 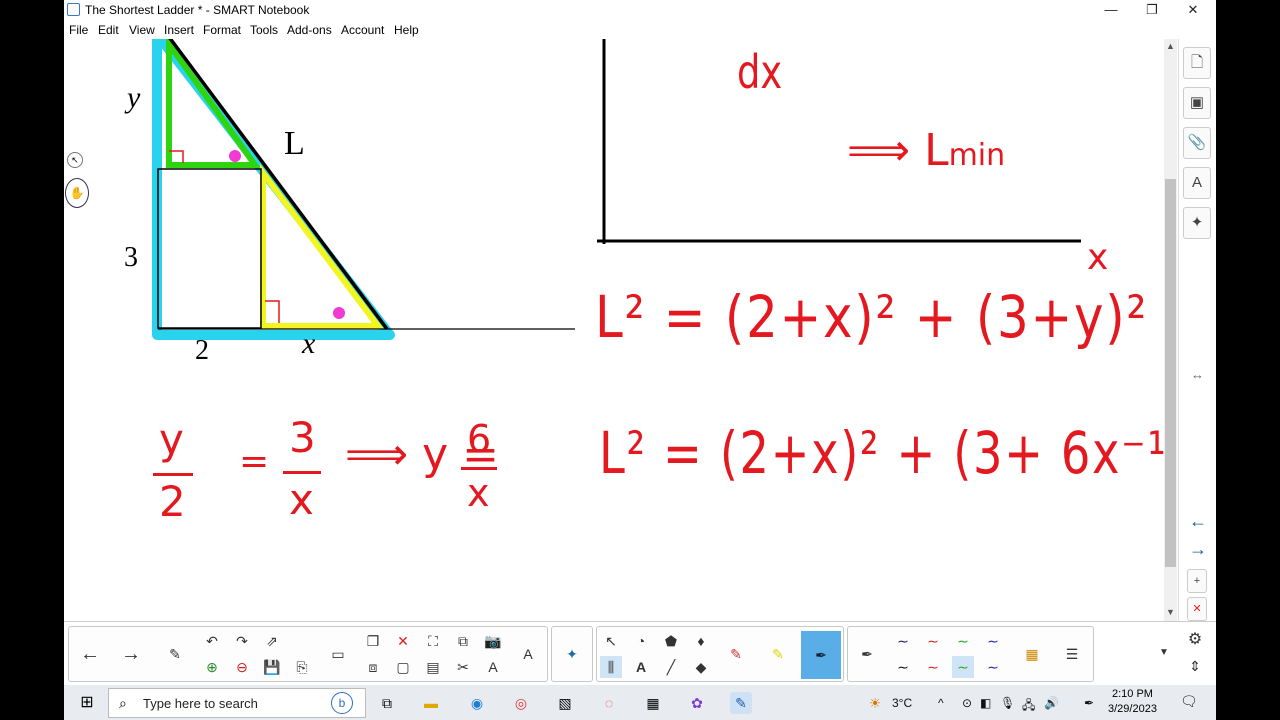 I want to click on menu-format: Format, so click(x=222, y=30).